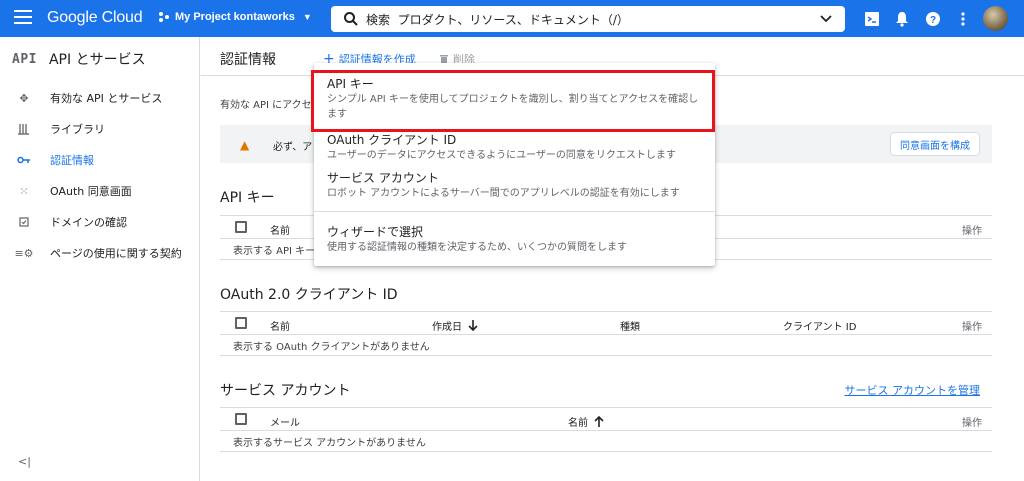 This screenshot has height=481, width=1024. What do you see at coordinates (72, 160) in the screenshot?
I see `sidebar-item-label: 認証情報` at bounding box center [72, 160].